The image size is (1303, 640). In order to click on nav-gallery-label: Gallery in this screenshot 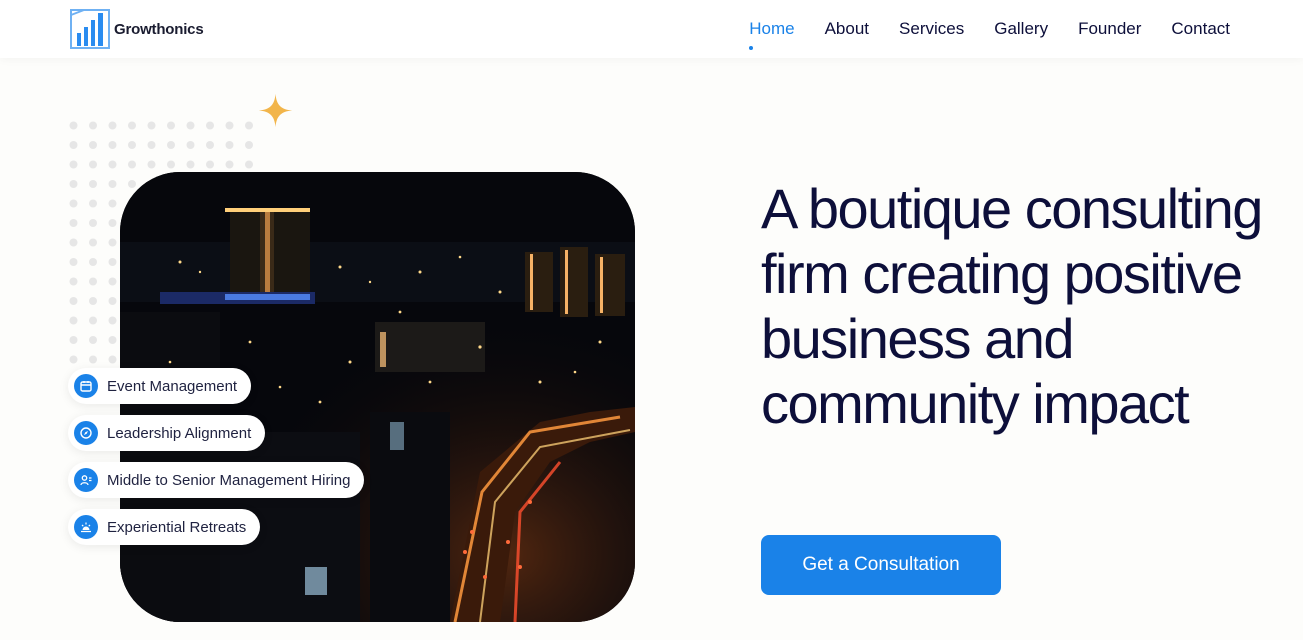, I will do `click(1021, 28)`.